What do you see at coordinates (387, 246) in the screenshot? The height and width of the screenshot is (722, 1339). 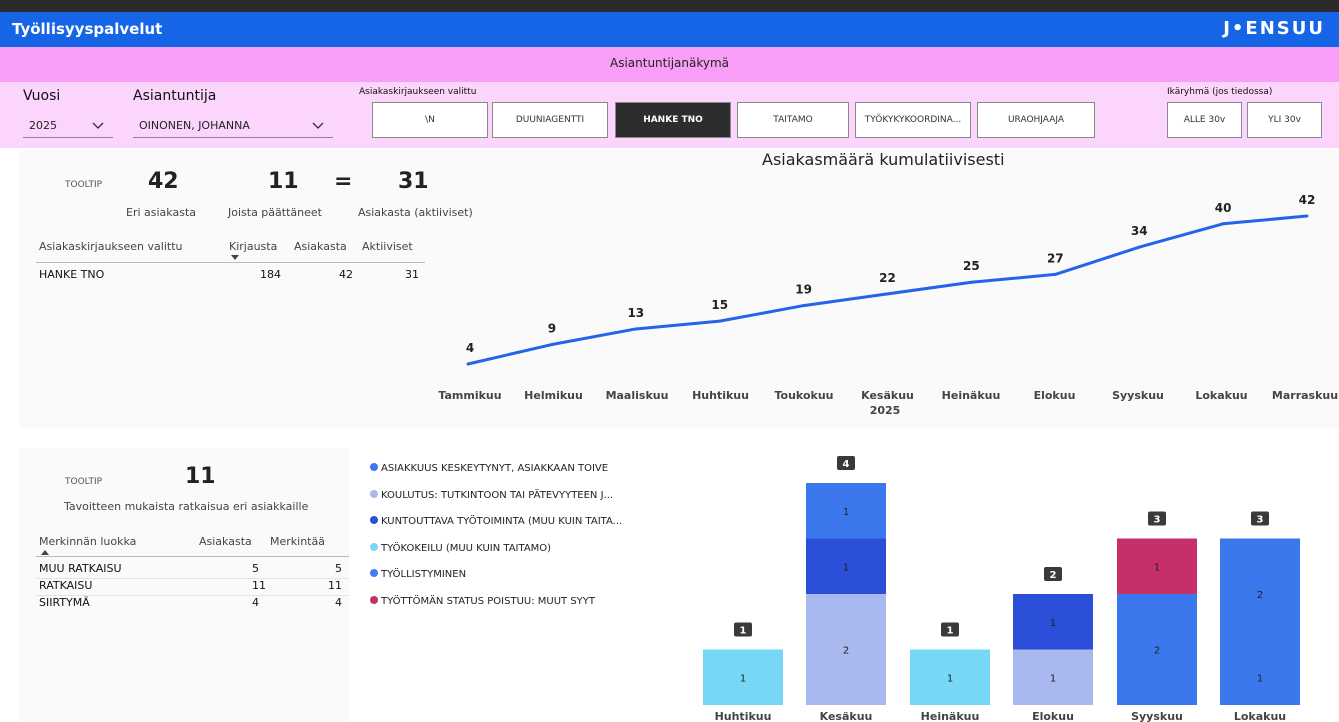 I see `col-header-active: Aktiiviset` at bounding box center [387, 246].